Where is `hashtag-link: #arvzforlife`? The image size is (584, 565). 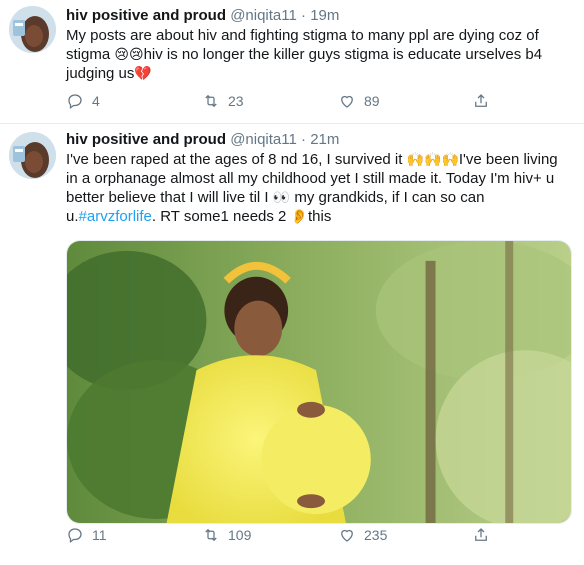 hashtag-link: #arvzforlife is located at coordinates (115, 216).